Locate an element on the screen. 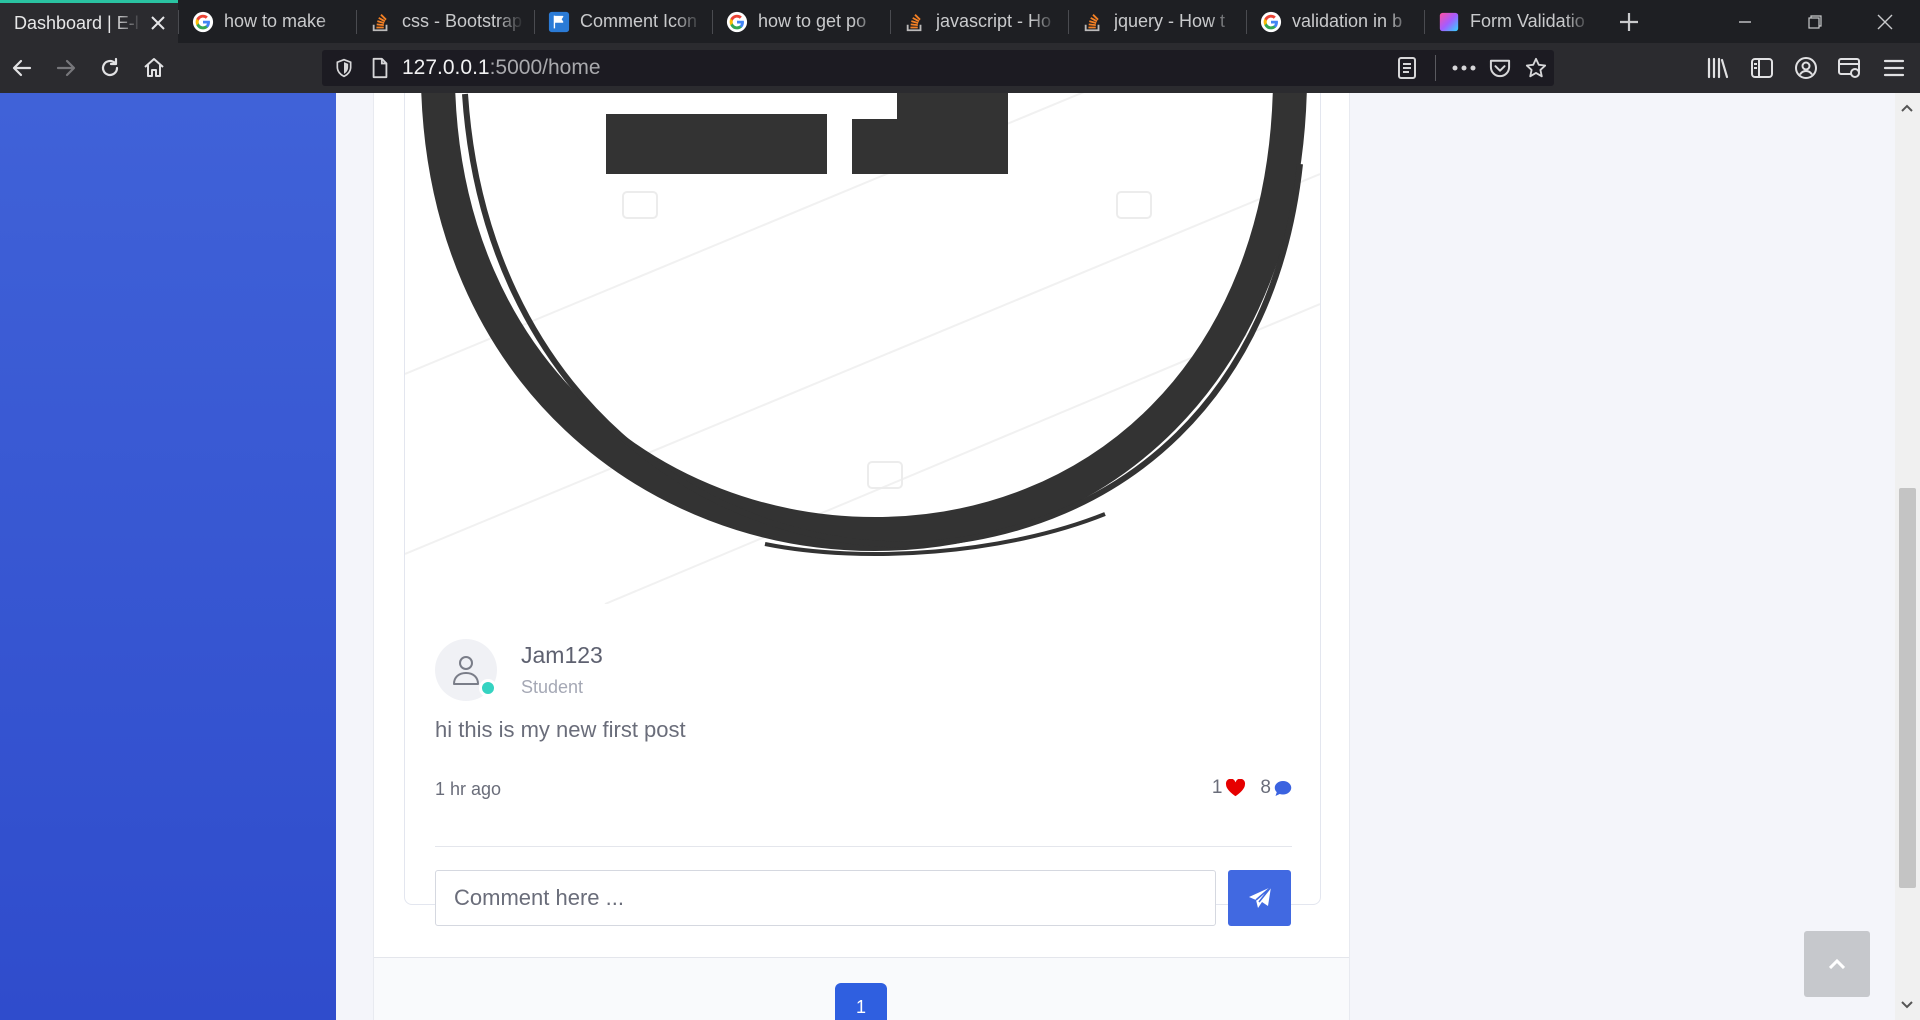  post-stats: 1 8 is located at coordinates (1252, 788).